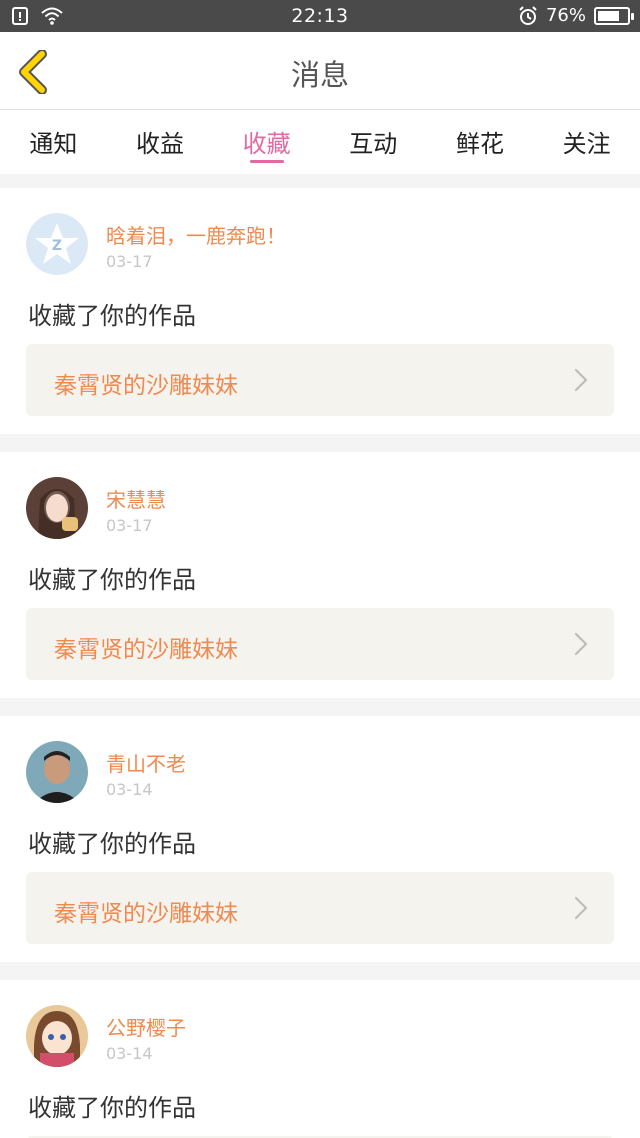 The width and height of the screenshot is (640, 1138). I want to click on message-card: 公野樱子 03-14 收藏了你的作品, so click(320, 1059).